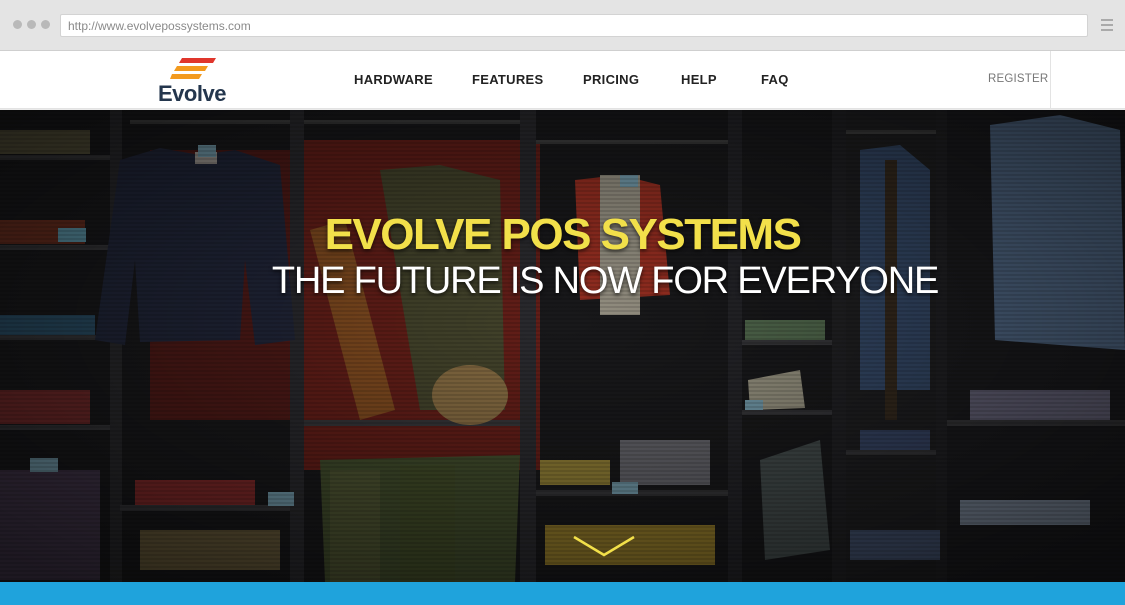 The width and height of the screenshot is (1125, 605). What do you see at coordinates (721, 79) in the screenshot?
I see `nav-help: HELP` at bounding box center [721, 79].